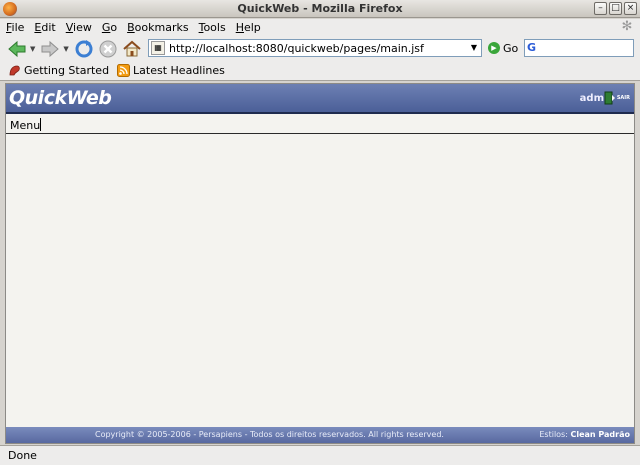 Image resolution: width=640 pixels, height=465 pixels. Describe the element at coordinates (25, 125) in the screenshot. I see `app-menu-button: Menu` at that location.